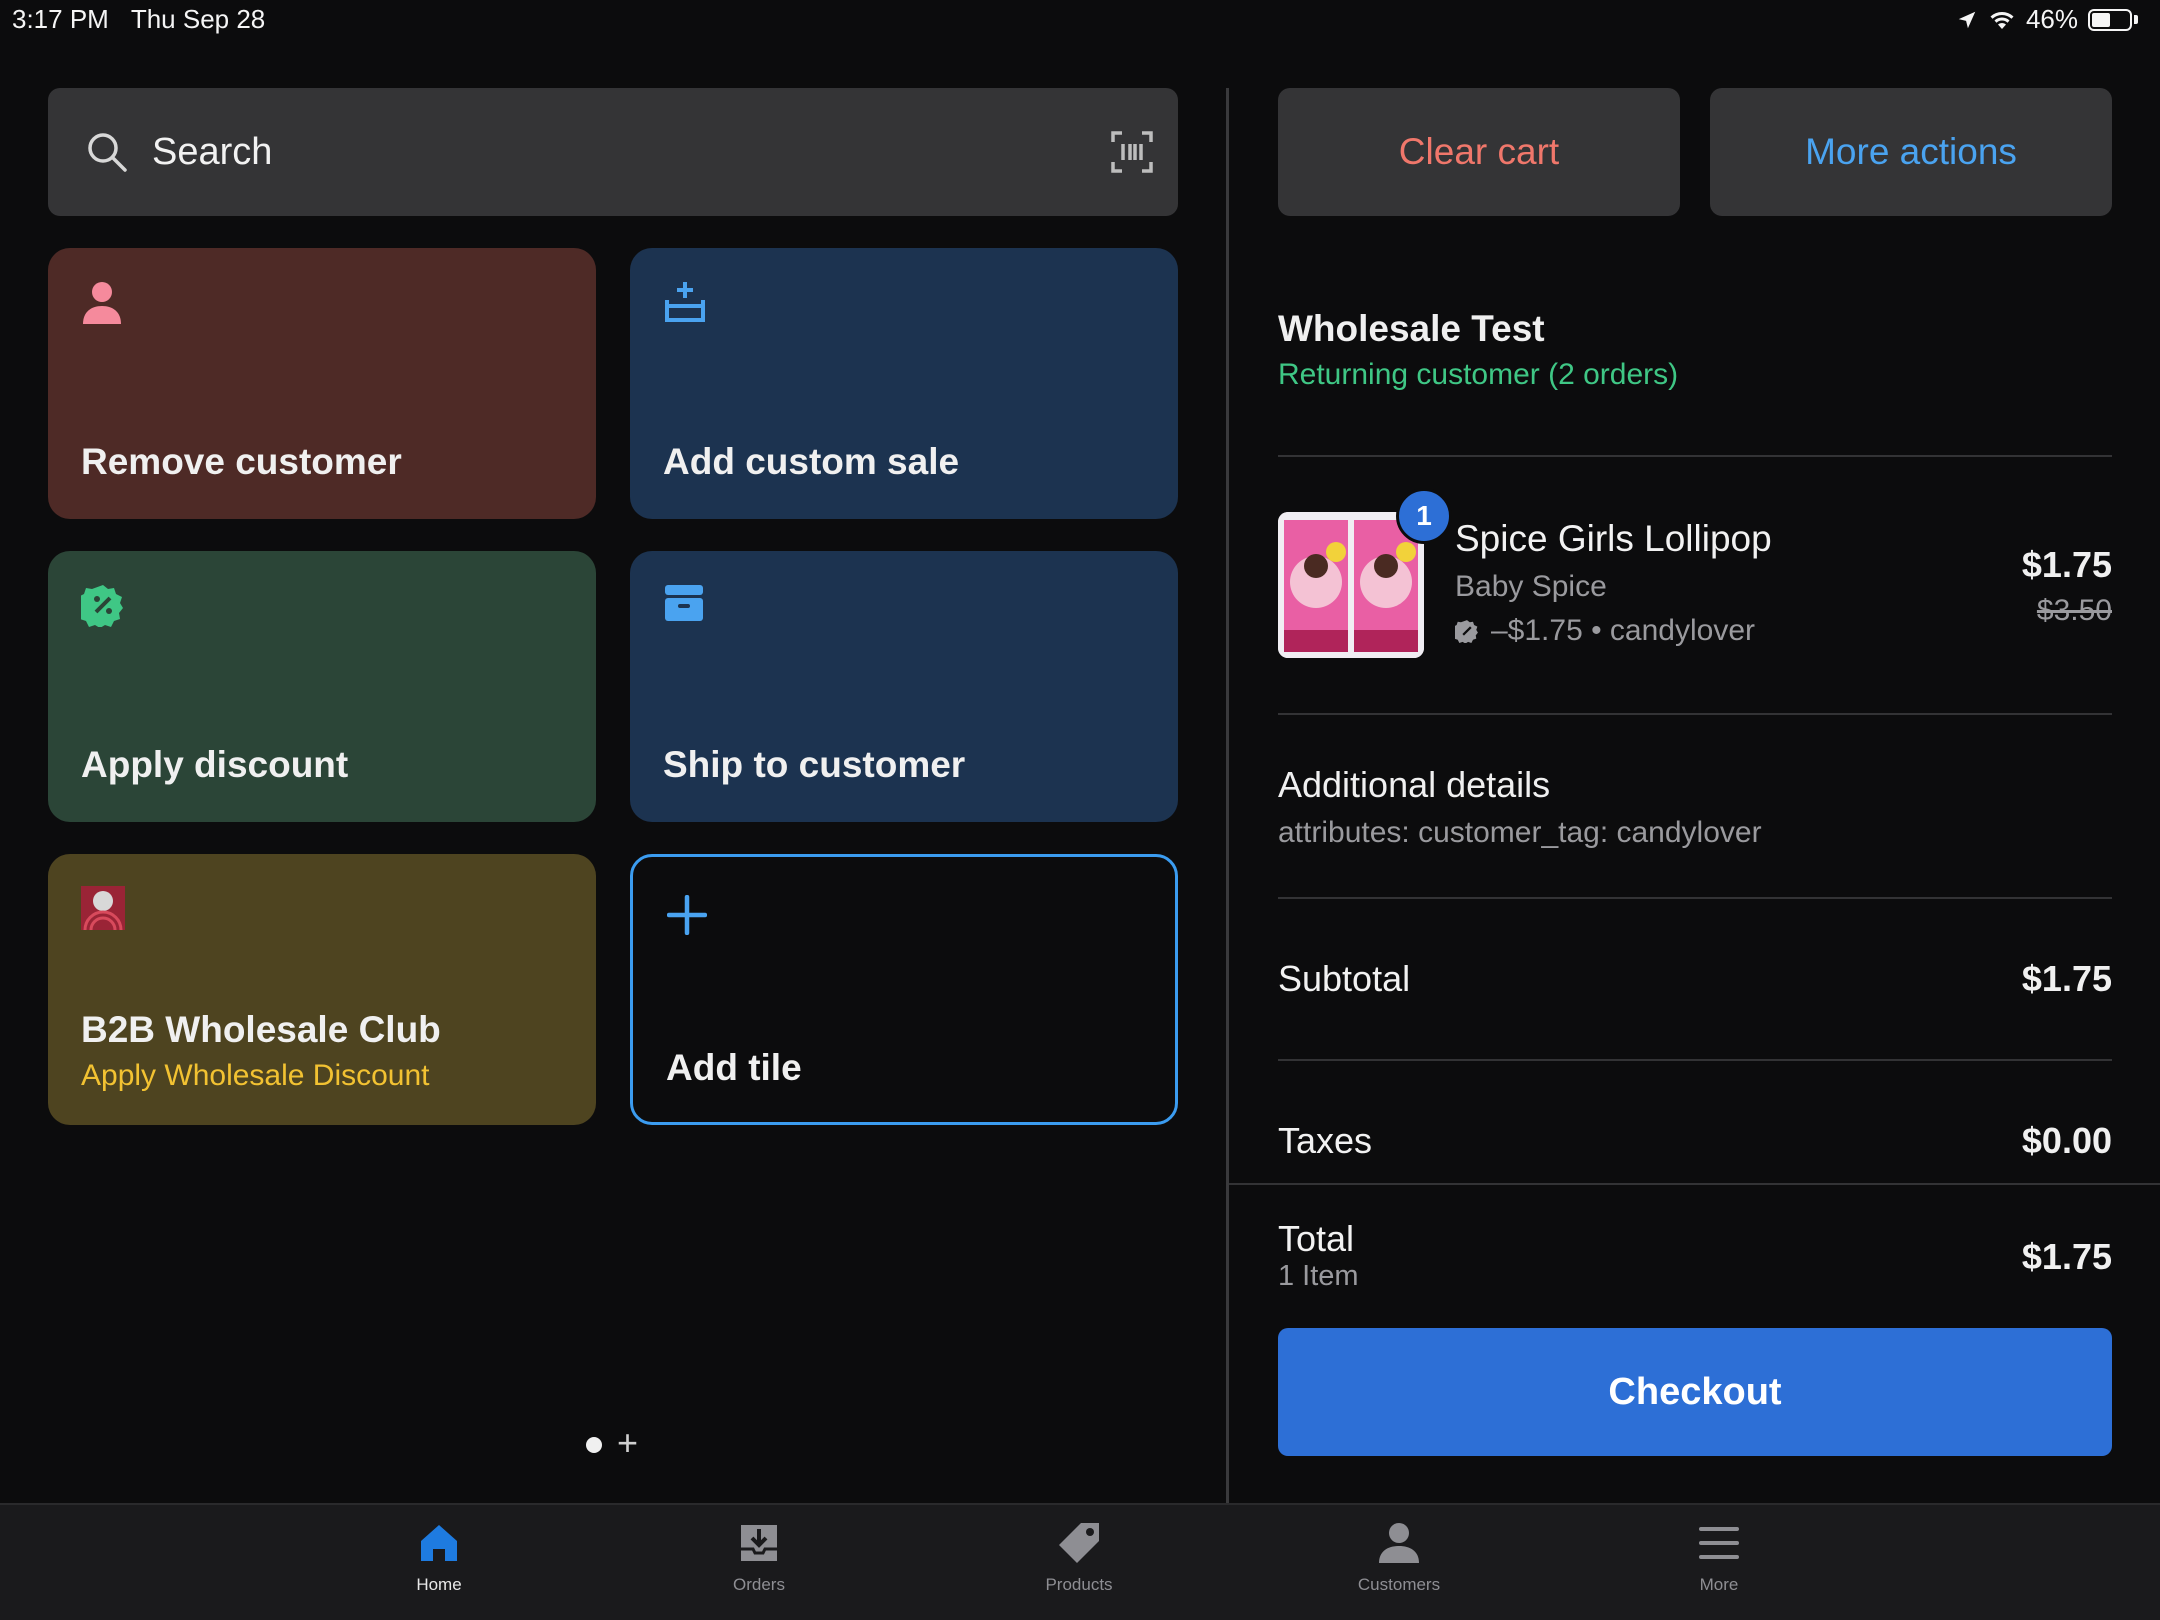 This screenshot has width=2160, height=1620. Describe the element at coordinates (1227, 795) in the screenshot. I see `panel-divider` at that location.